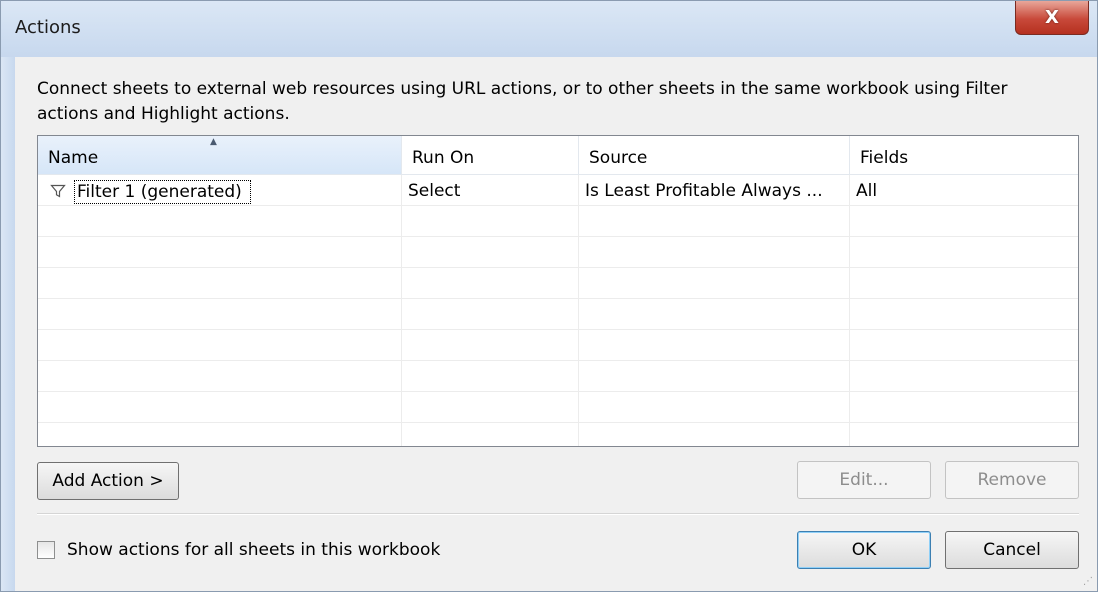 The height and width of the screenshot is (592, 1098). Describe the element at coordinates (884, 158) in the screenshot. I see `column-header-label: Fields` at that location.